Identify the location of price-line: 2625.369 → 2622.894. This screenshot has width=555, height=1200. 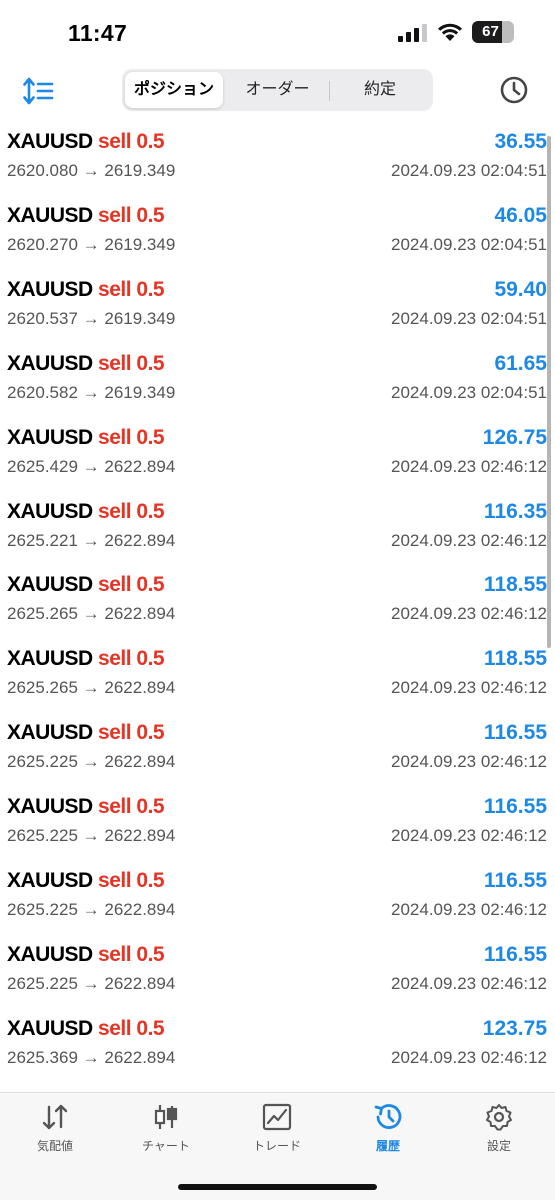
(91, 1058).